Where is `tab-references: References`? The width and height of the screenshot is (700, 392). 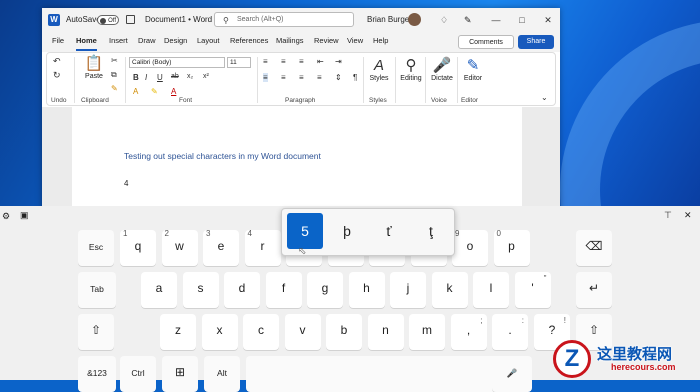 tab-references: References is located at coordinates (249, 40).